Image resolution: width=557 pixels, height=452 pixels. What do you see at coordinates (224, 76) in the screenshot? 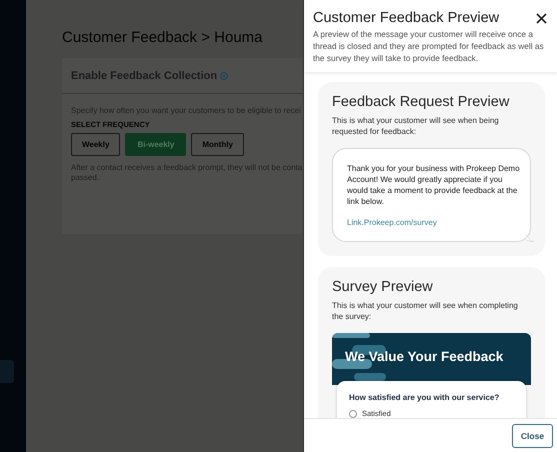
I see `eye-icon` at bounding box center [224, 76].